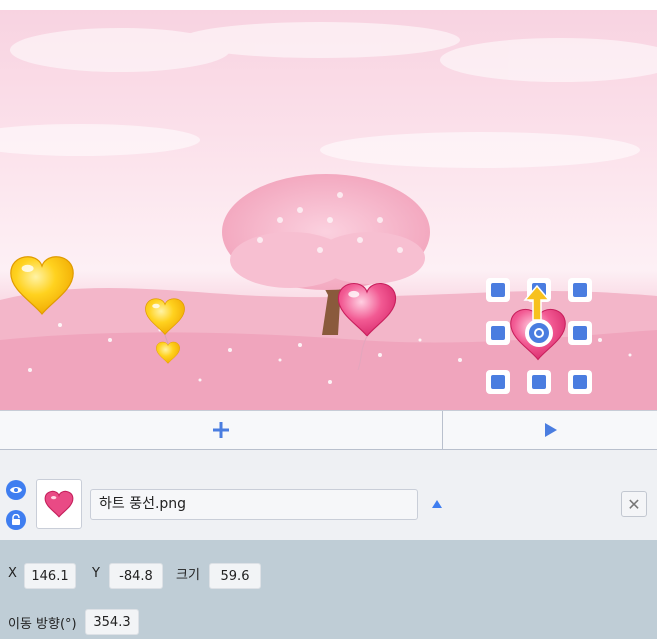 This screenshot has width=657, height=639. What do you see at coordinates (437, 504) in the screenshot?
I see `caret-up-icon` at bounding box center [437, 504].